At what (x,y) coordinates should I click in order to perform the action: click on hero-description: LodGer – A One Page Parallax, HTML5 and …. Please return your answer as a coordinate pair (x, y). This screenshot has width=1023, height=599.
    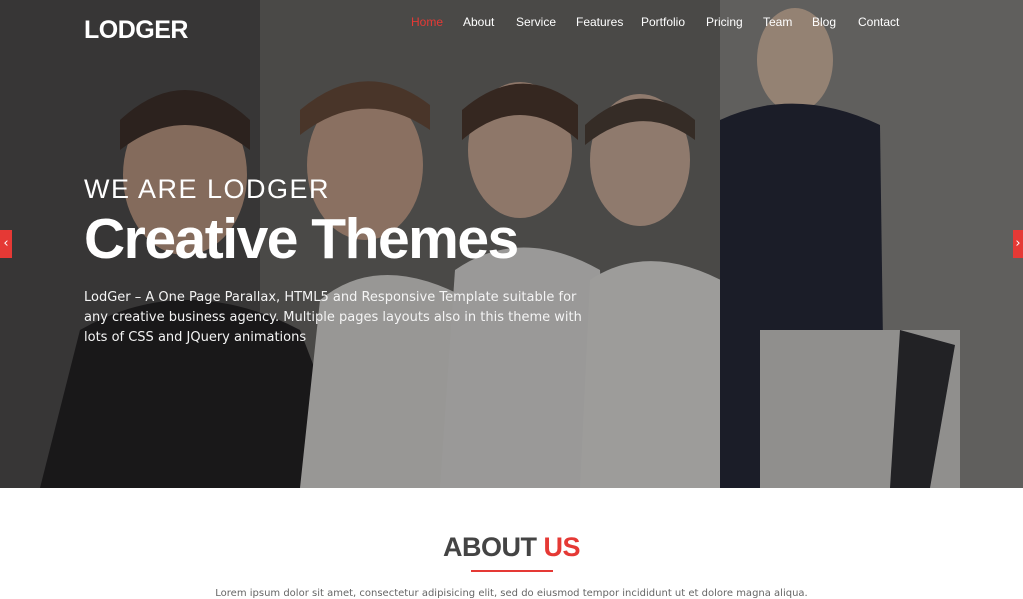
    Looking at the image, I should click on (333, 317).